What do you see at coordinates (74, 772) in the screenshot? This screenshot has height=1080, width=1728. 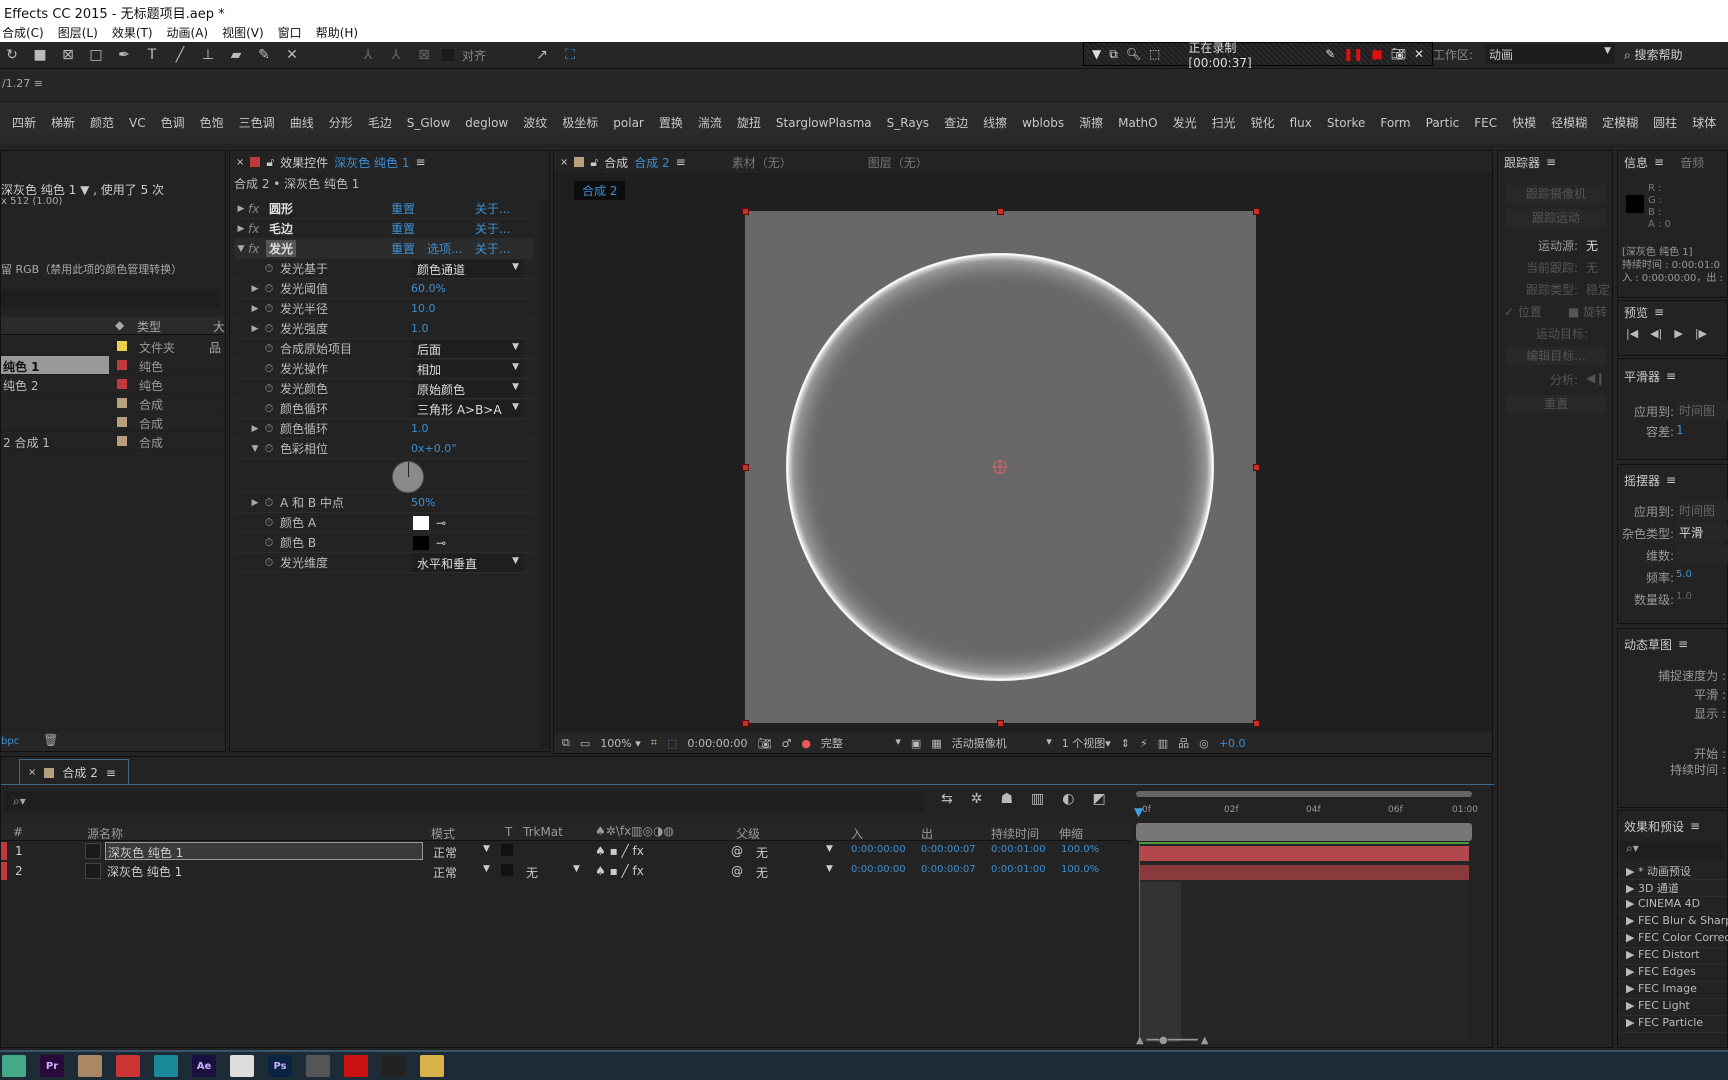 I see `timeline-tab: × 合成 2 ≡` at bounding box center [74, 772].